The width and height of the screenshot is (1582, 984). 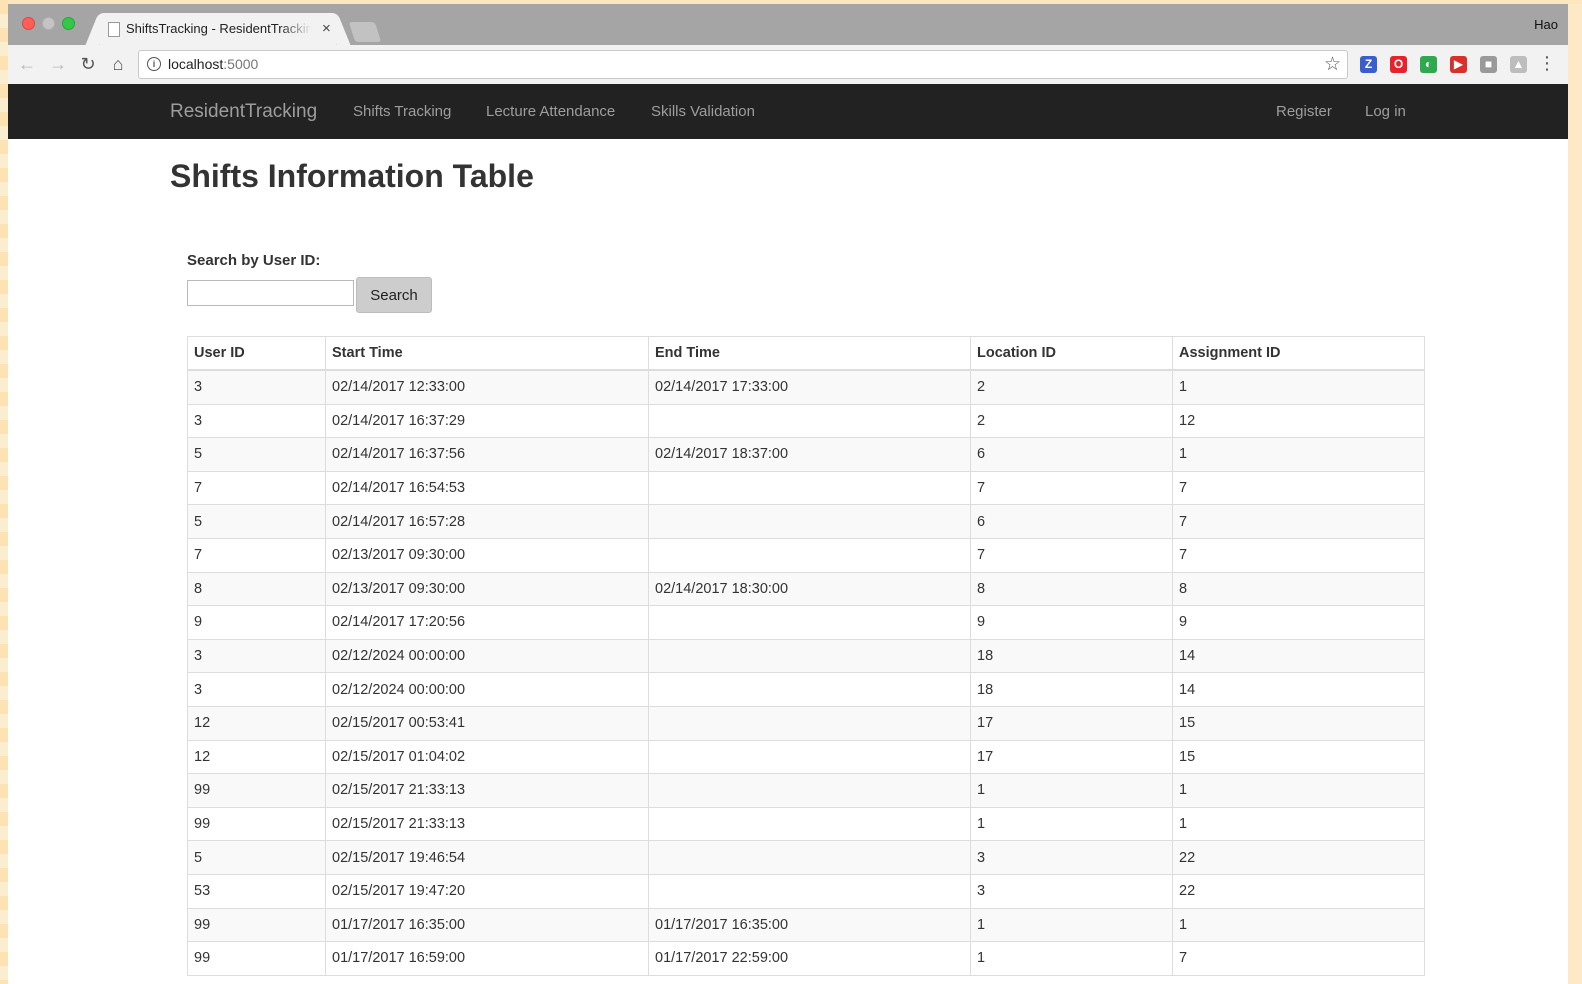 What do you see at coordinates (487, 958) in the screenshot?
I see `start-time-cell: 01/17/2017 16:59:00` at bounding box center [487, 958].